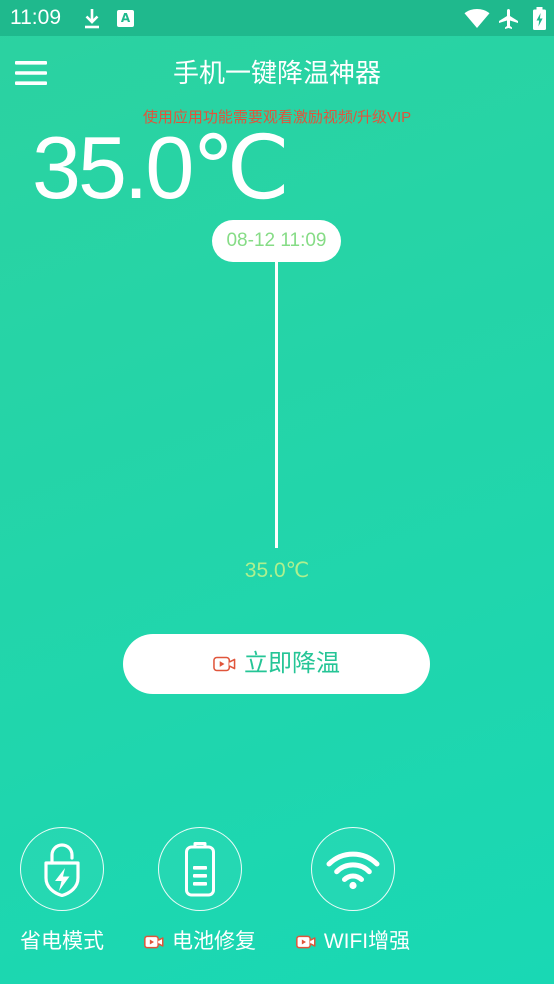  I want to click on battery-charging-icon, so click(539, 18).